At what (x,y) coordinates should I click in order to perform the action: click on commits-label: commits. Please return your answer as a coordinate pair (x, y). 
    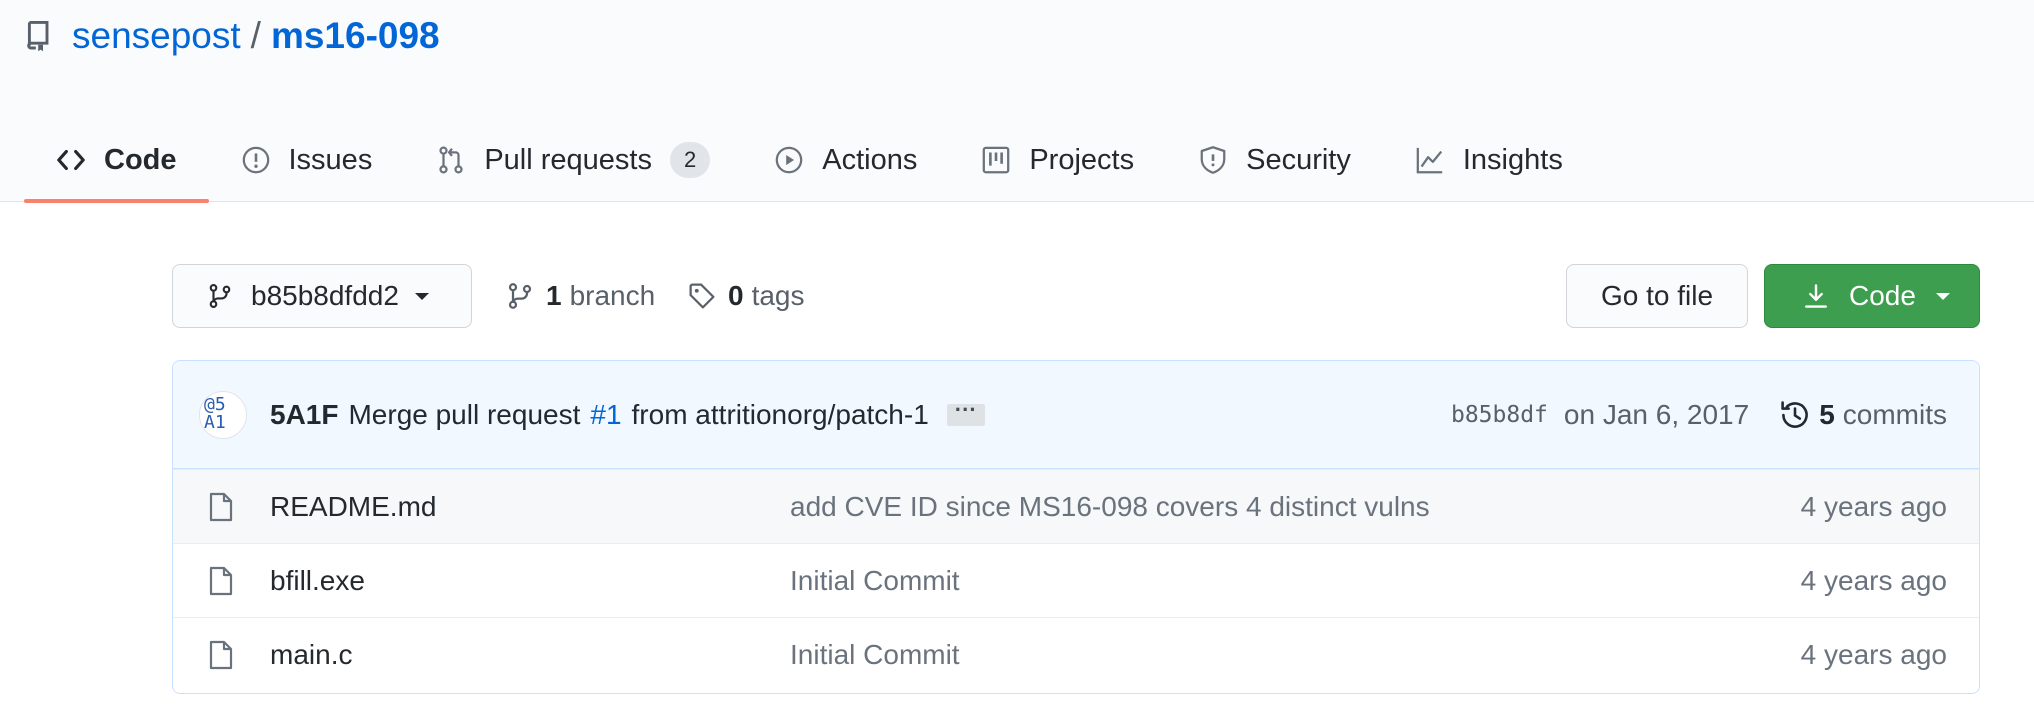
    Looking at the image, I should click on (1894, 414).